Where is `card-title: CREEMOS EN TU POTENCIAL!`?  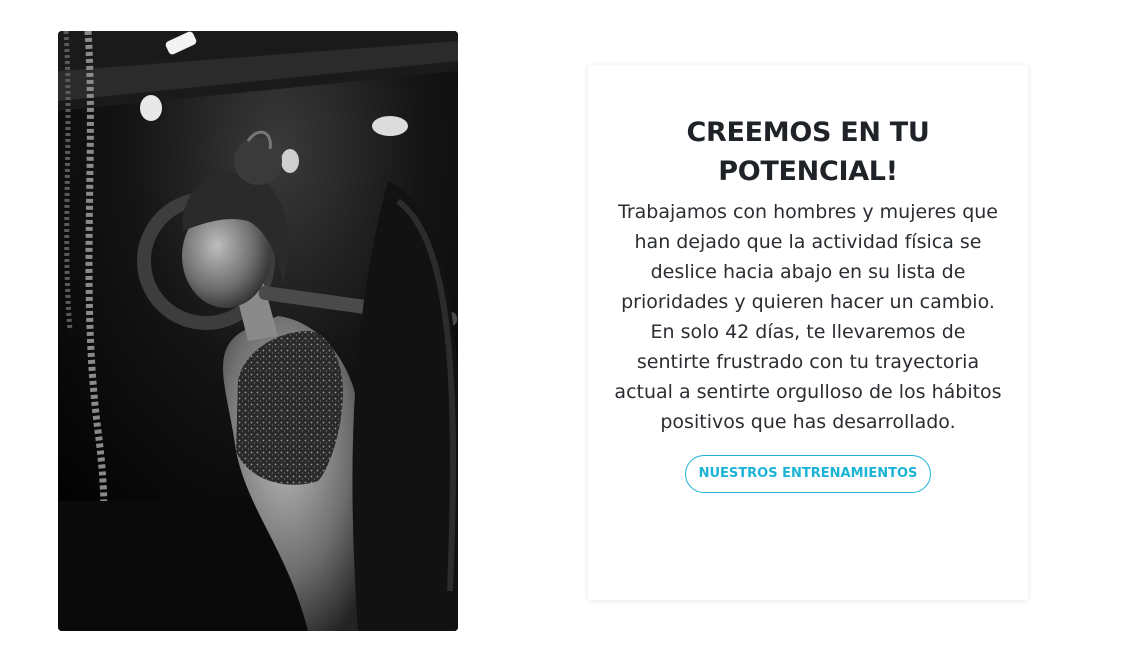
card-title: CREEMOS EN TU POTENCIAL! is located at coordinates (808, 152).